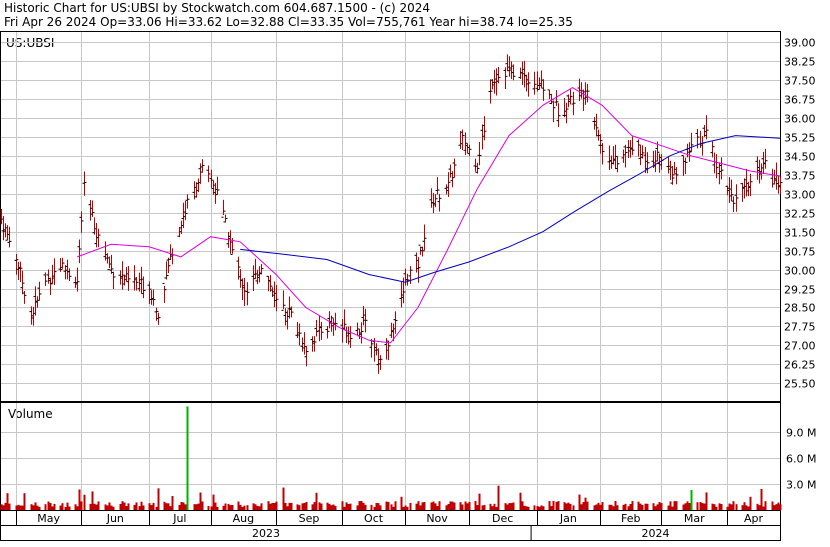 The width and height of the screenshot is (830, 547). I want to click on volume-tick-label: 6.0 M, so click(801, 459).